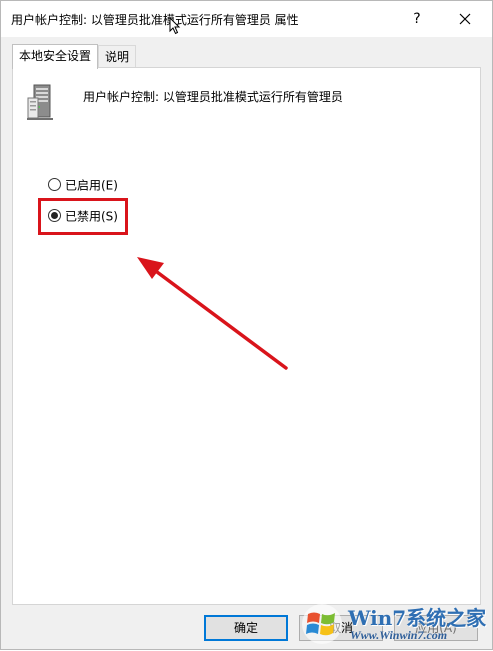 The image size is (493, 651). I want to click on server-policy-icon, so click(40, 102).